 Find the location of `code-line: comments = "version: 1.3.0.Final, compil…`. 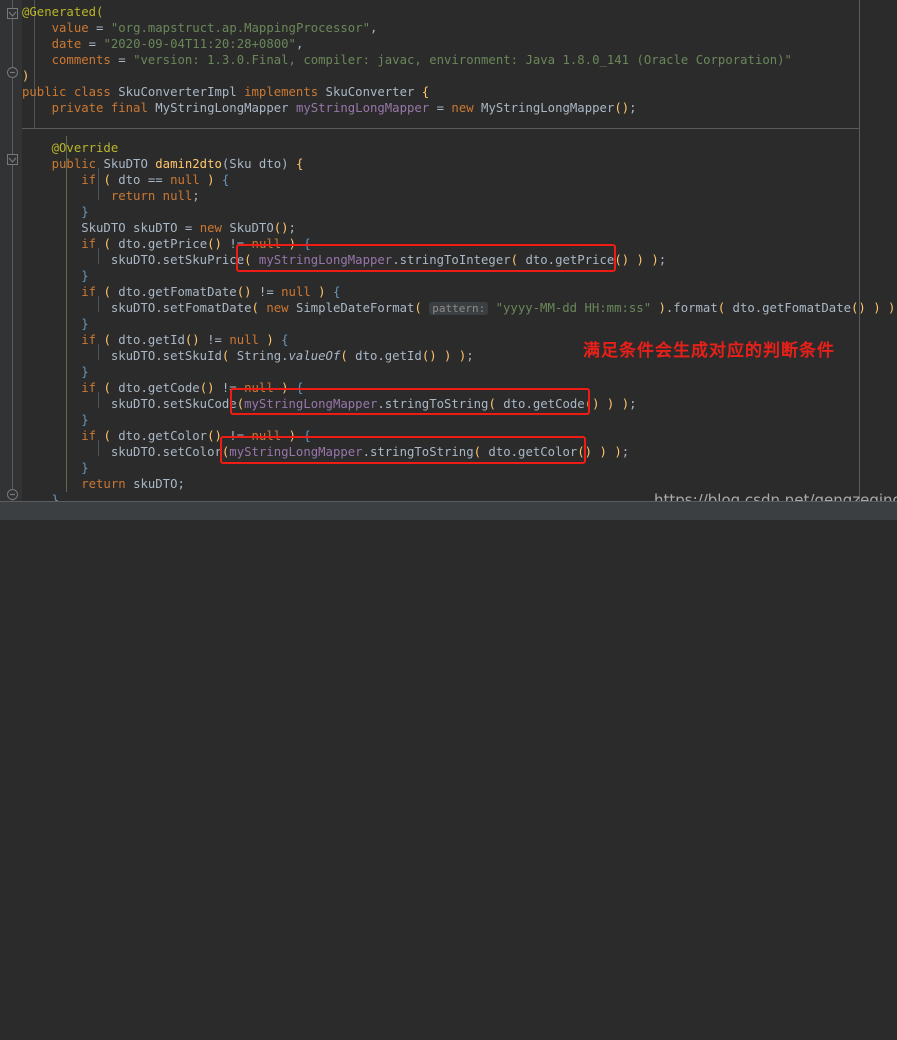

code-line: comments = "version: 1.3.0.Final, compil… is located at coordinates (407, 60).